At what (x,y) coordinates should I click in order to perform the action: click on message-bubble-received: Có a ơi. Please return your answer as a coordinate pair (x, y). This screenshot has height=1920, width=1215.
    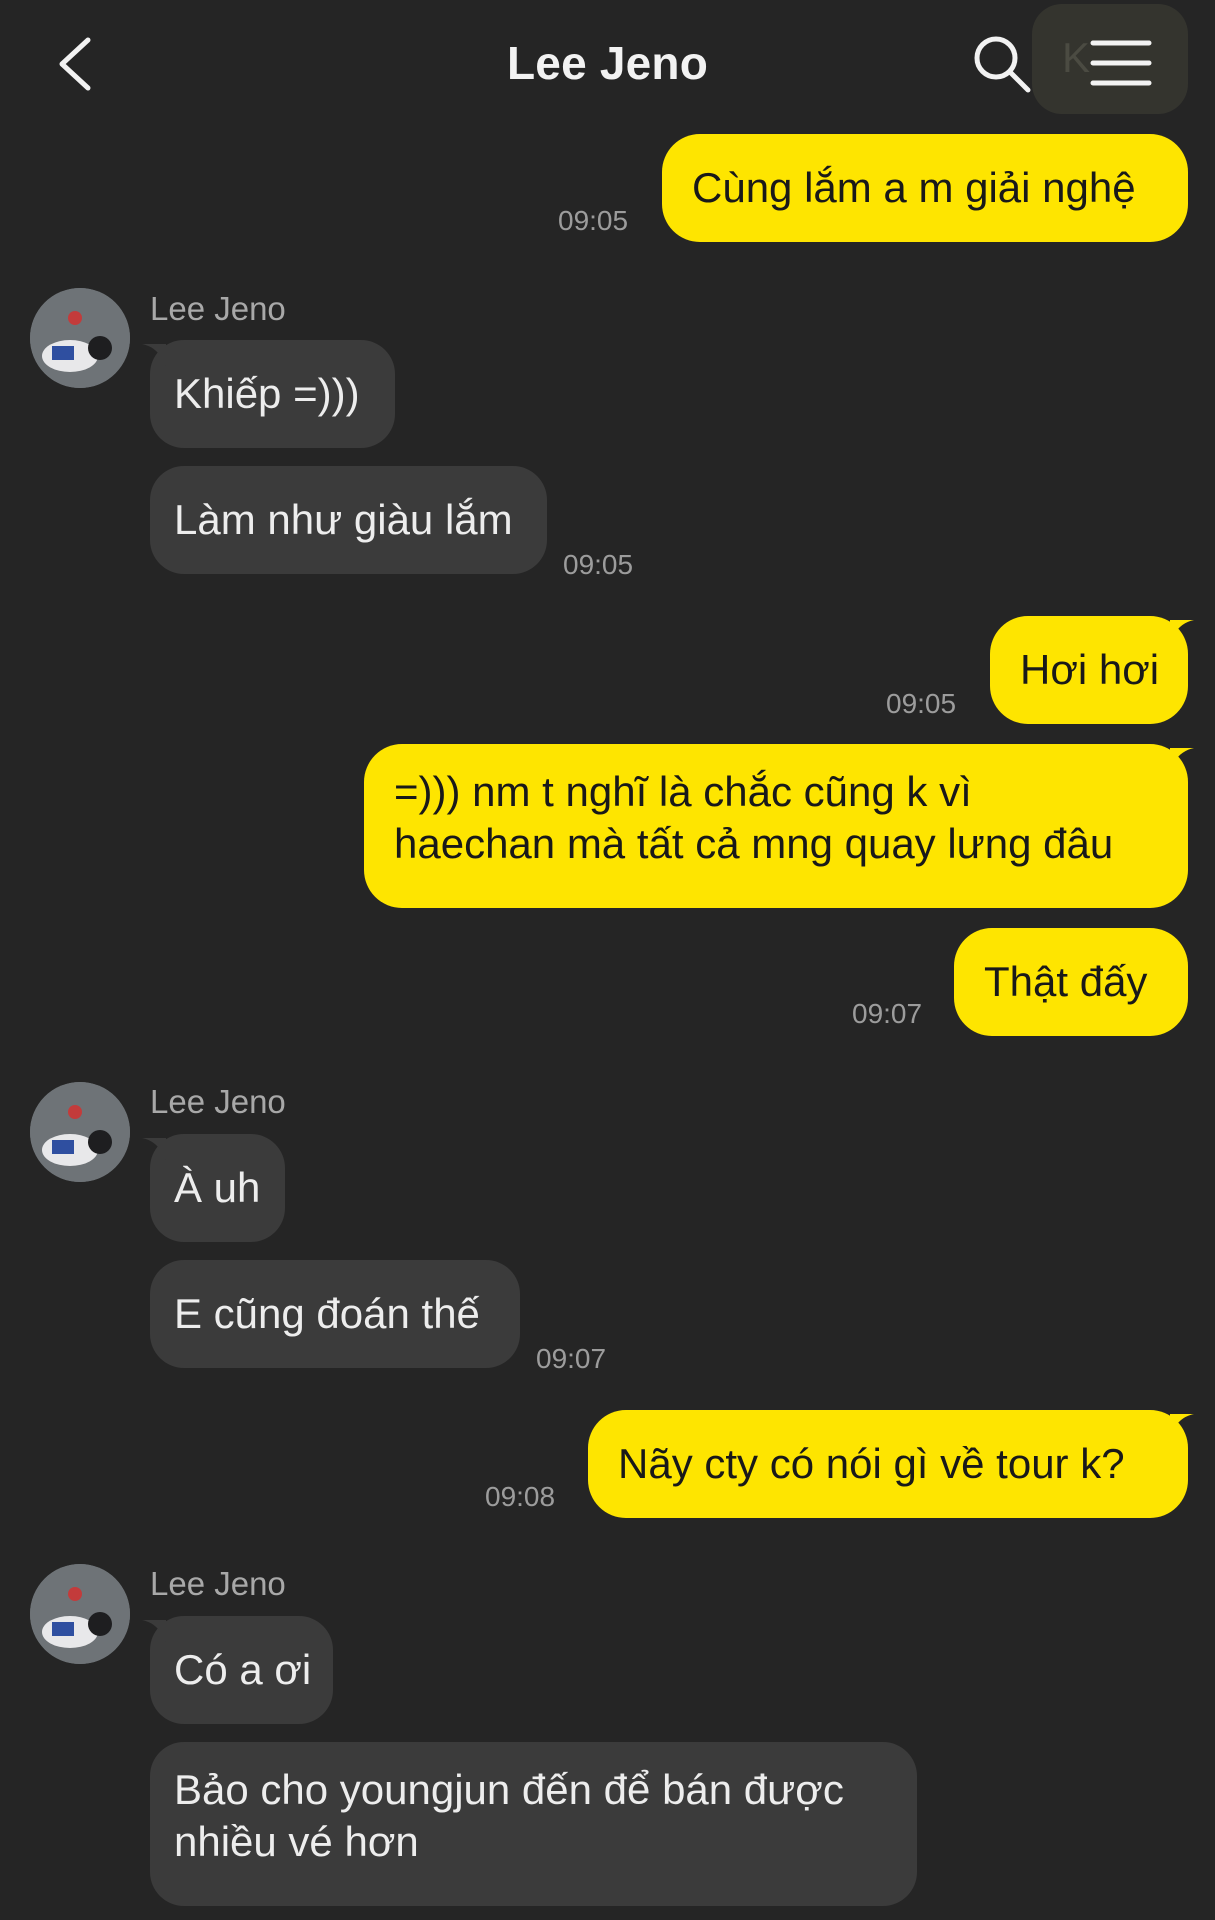
    Looking at the image, I should click on (241, 1670).